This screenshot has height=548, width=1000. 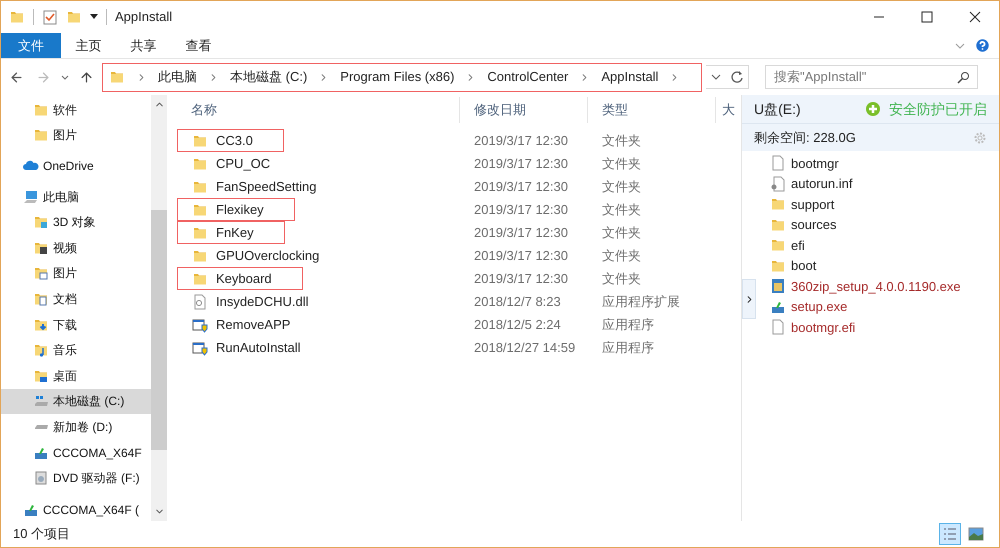 What do you see at coordinates (865, 327) in the screenshot?
I see `usb-file-item: bootmgr.efi` at bounding box center [865, 327].